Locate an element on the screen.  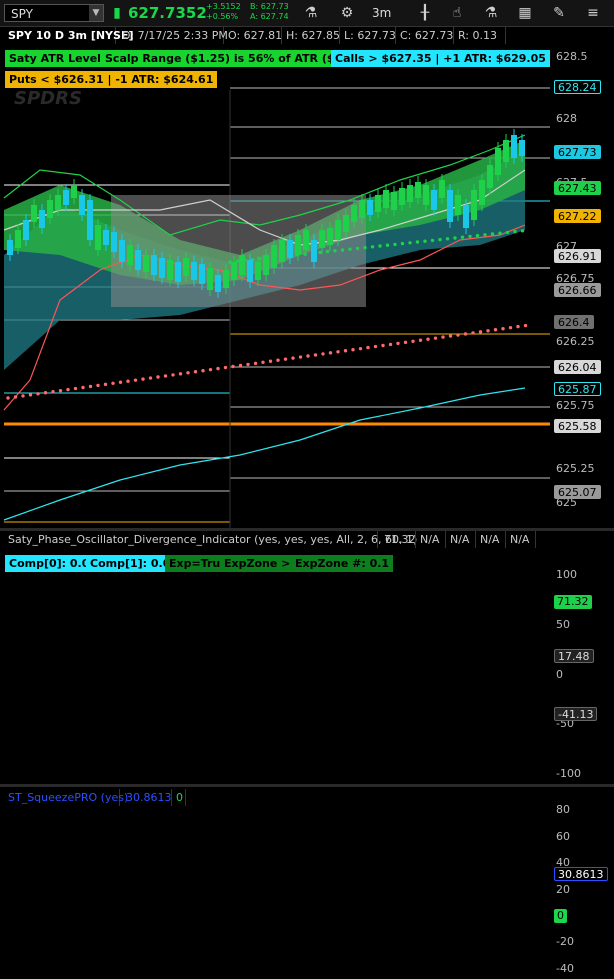
price-axis-tick: 628.5 is located at coordinates (572, 56).